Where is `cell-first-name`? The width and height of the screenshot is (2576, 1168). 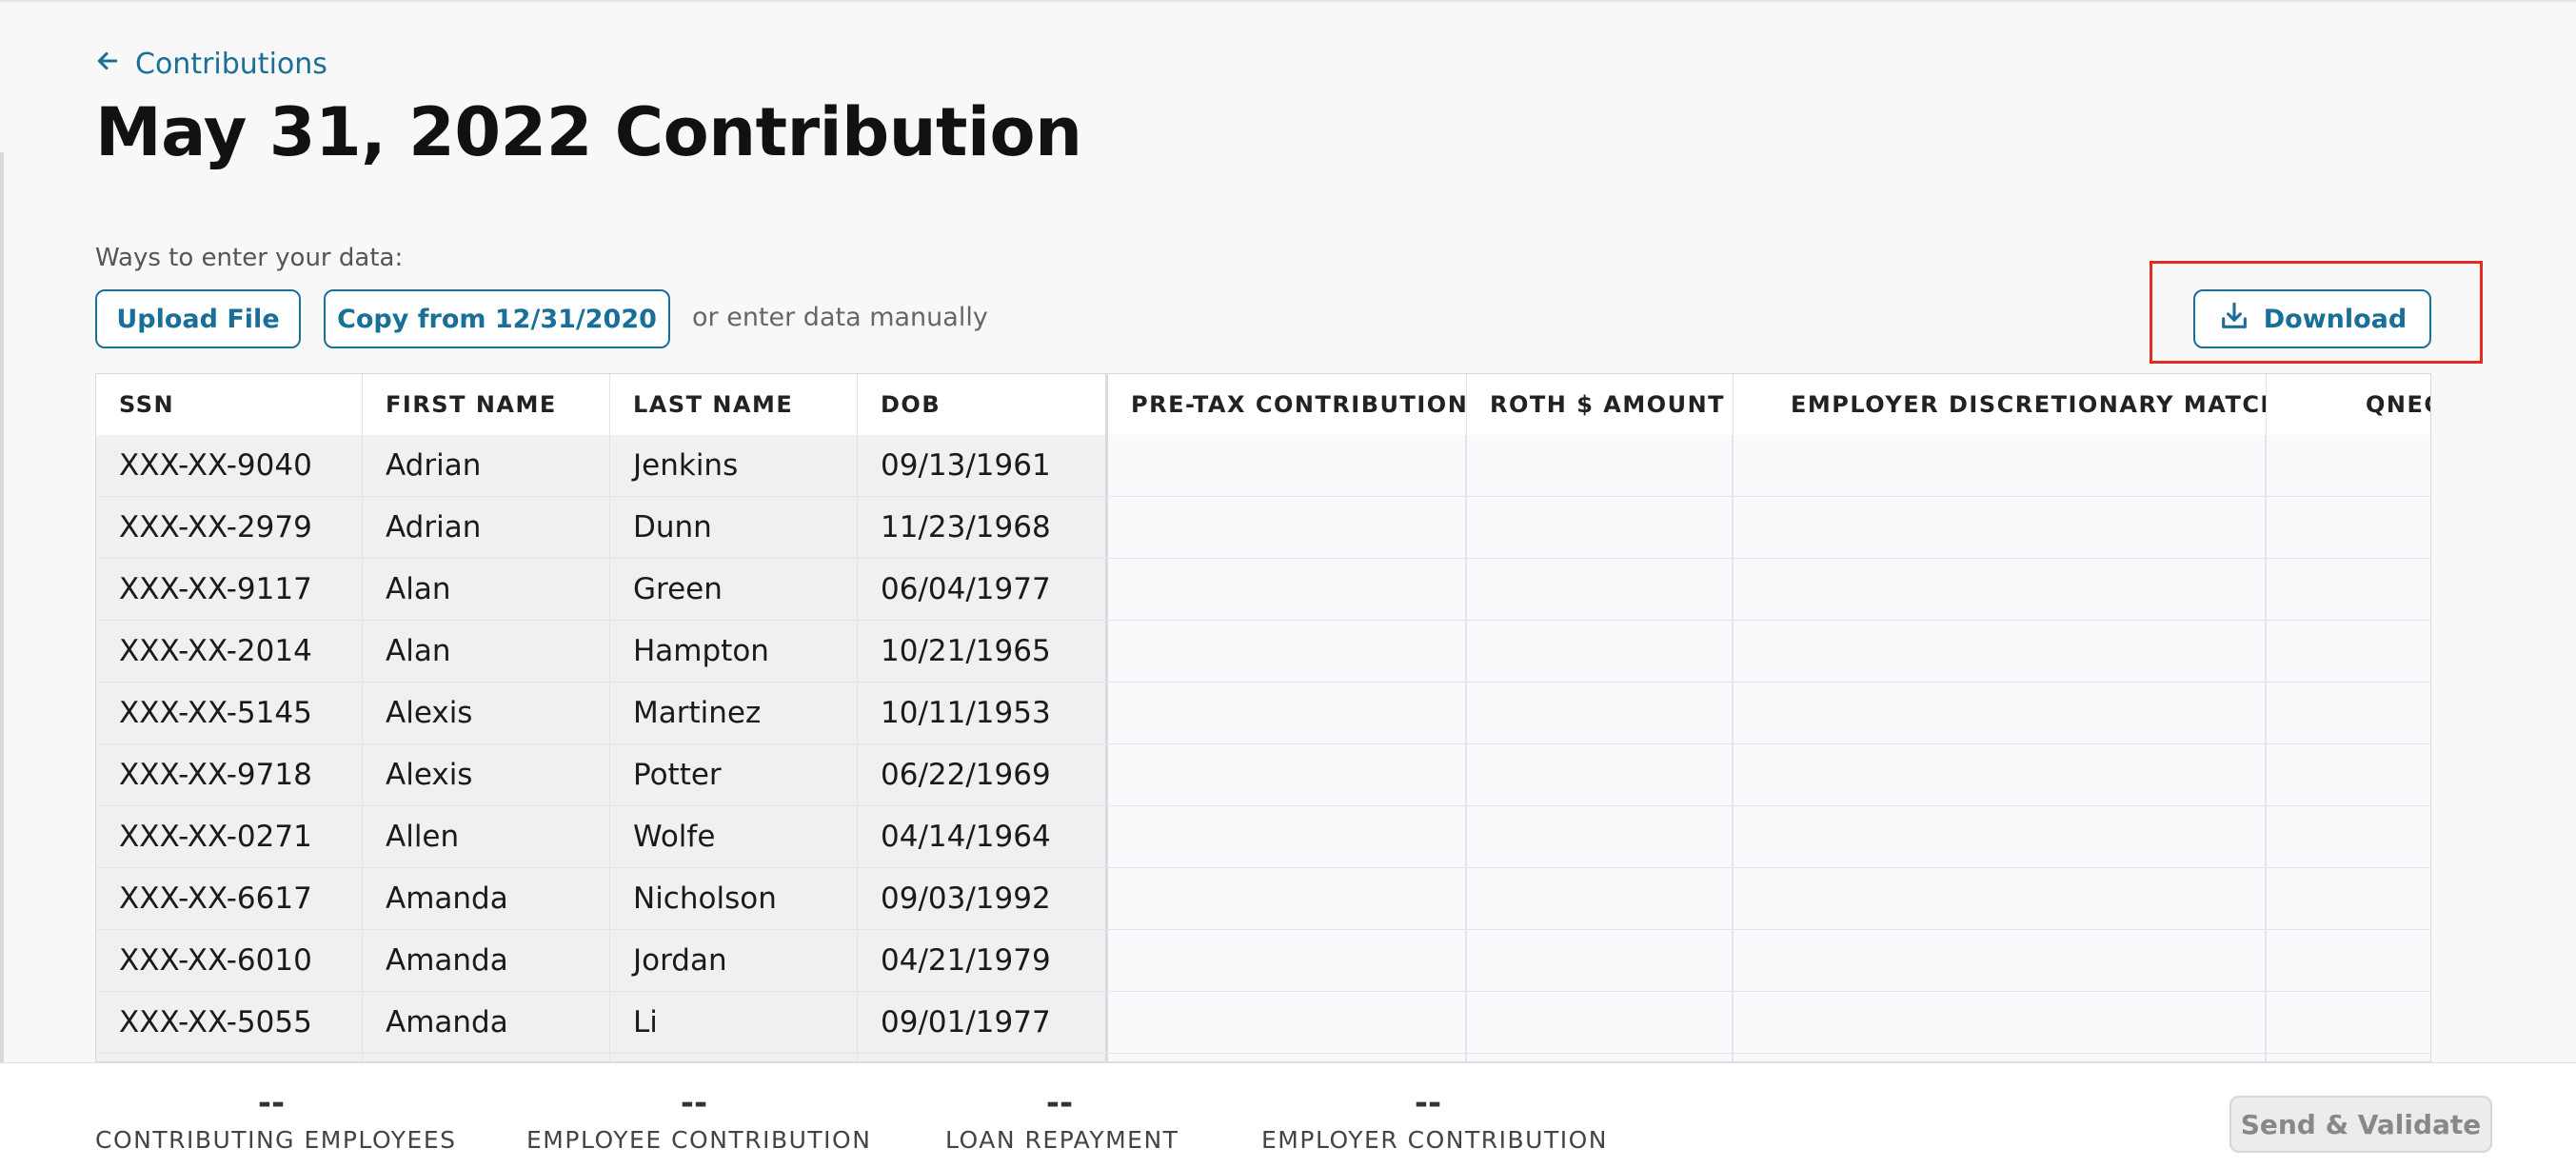
cell-first-name is located at coordinates (486, 1057).